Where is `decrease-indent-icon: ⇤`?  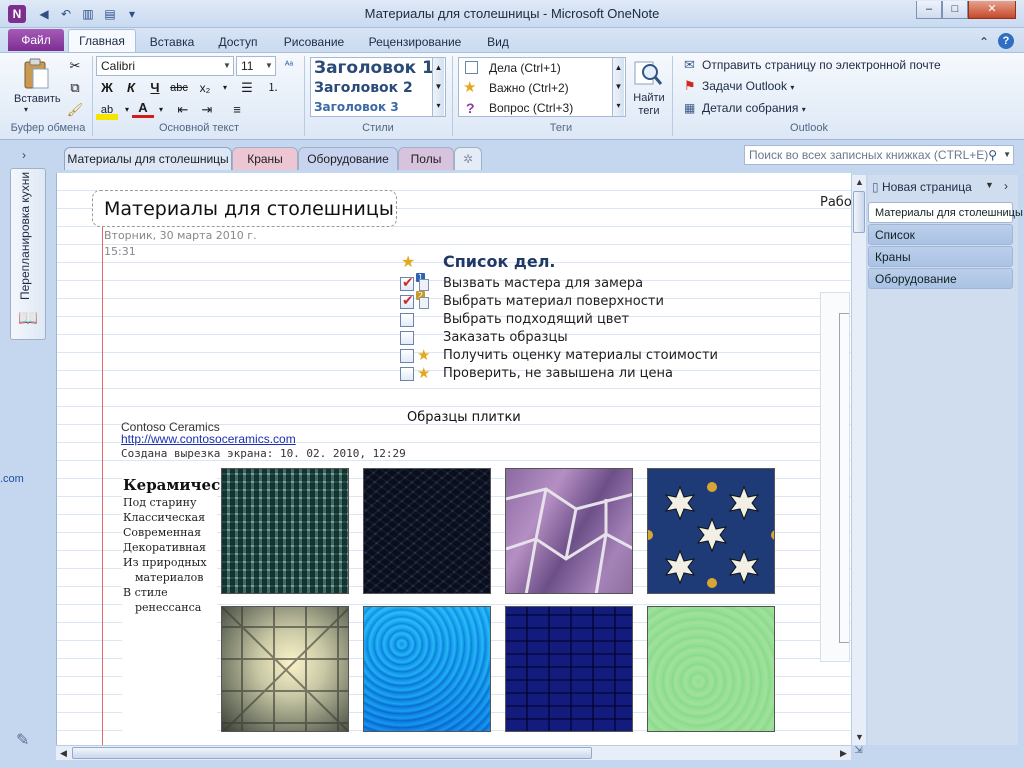
decrease-indent-icon: ⇤ is located at coordinates (183, 110).